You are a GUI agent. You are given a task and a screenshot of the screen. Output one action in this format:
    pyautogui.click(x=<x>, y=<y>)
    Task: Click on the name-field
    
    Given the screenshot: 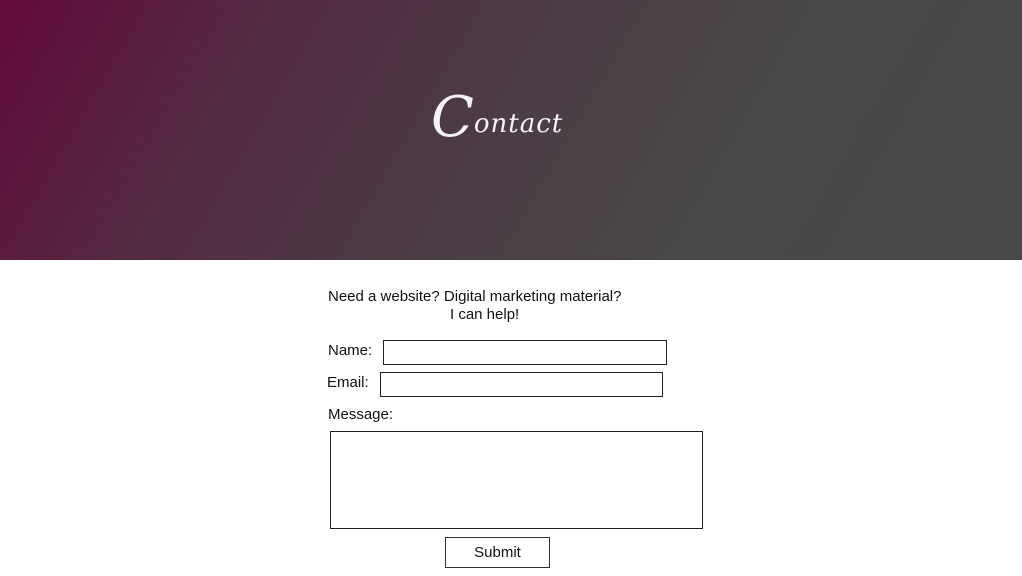 What is the action you would take?
    pyautogui.click(x=525, y=352)
    